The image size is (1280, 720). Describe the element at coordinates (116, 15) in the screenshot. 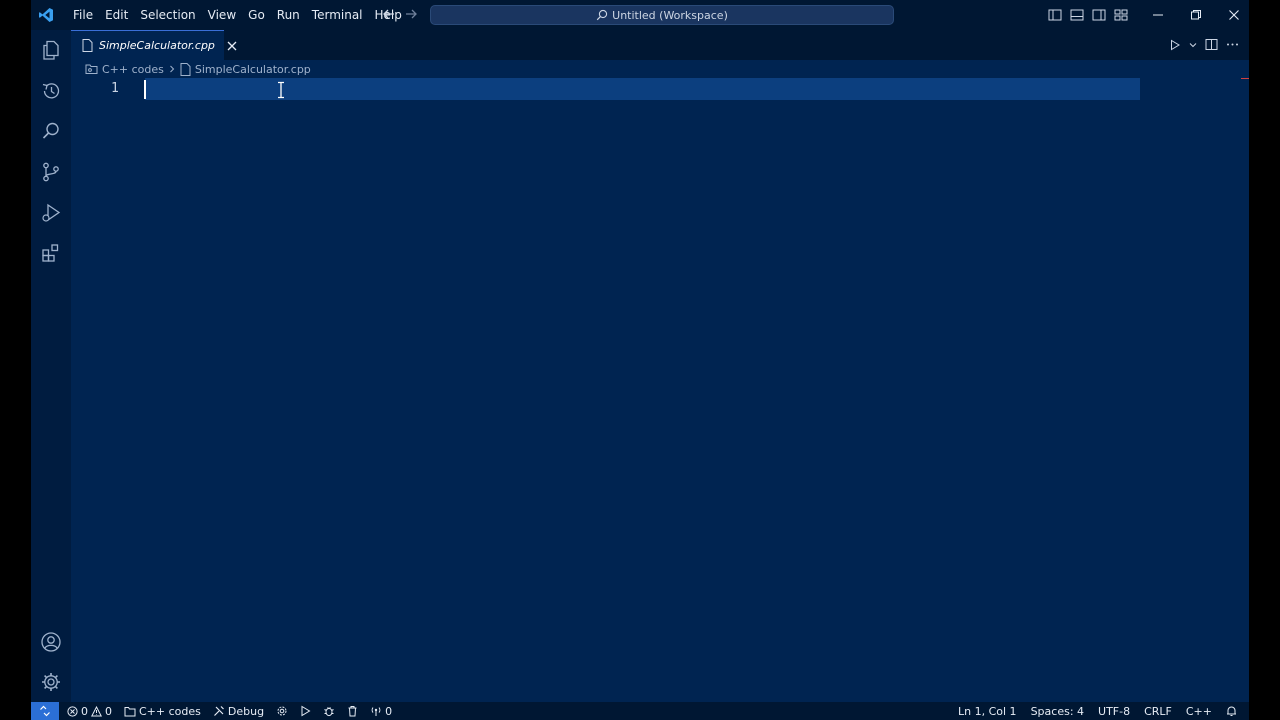

I see `menu-edit: Edit` at that location.